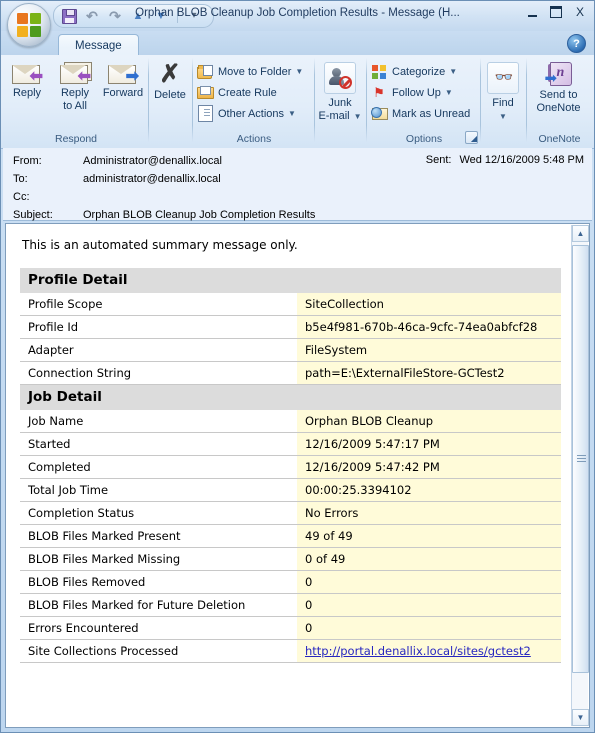 The width and height of the screenshot is (595, 733). What do you see at coordinates (170, 95) in the screenshot?
I see `delete-label: Delete` at bounding box center [170, 95].